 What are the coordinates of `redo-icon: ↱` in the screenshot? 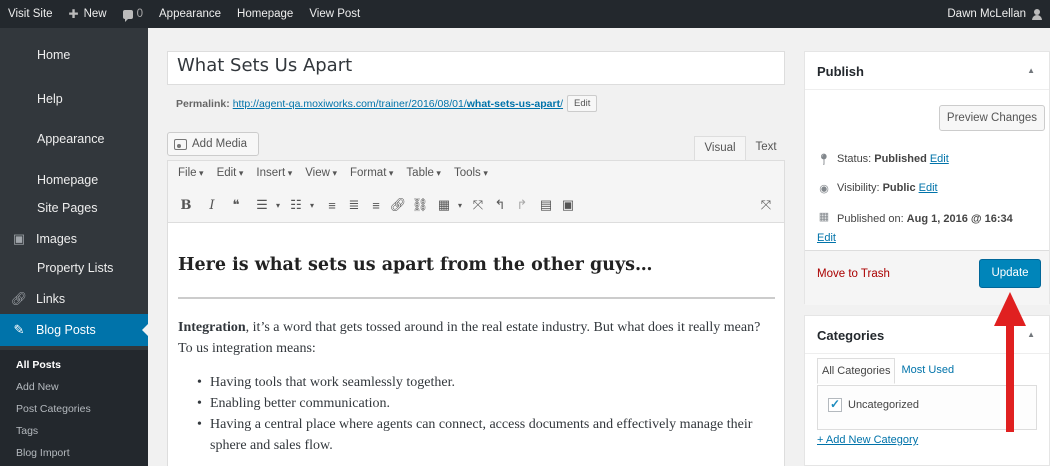 It's located at (522, 205).